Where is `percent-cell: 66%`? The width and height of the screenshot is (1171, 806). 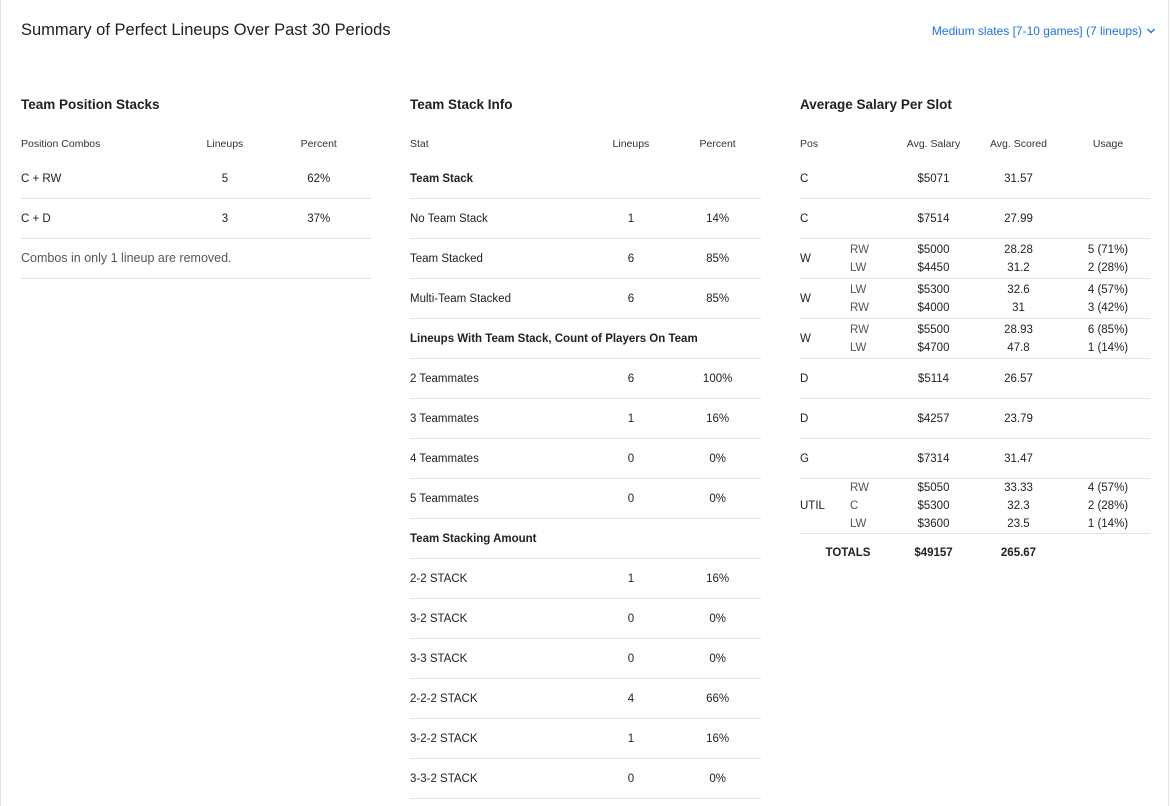 percent-cell: 66% is located at coordinates (717, 698).